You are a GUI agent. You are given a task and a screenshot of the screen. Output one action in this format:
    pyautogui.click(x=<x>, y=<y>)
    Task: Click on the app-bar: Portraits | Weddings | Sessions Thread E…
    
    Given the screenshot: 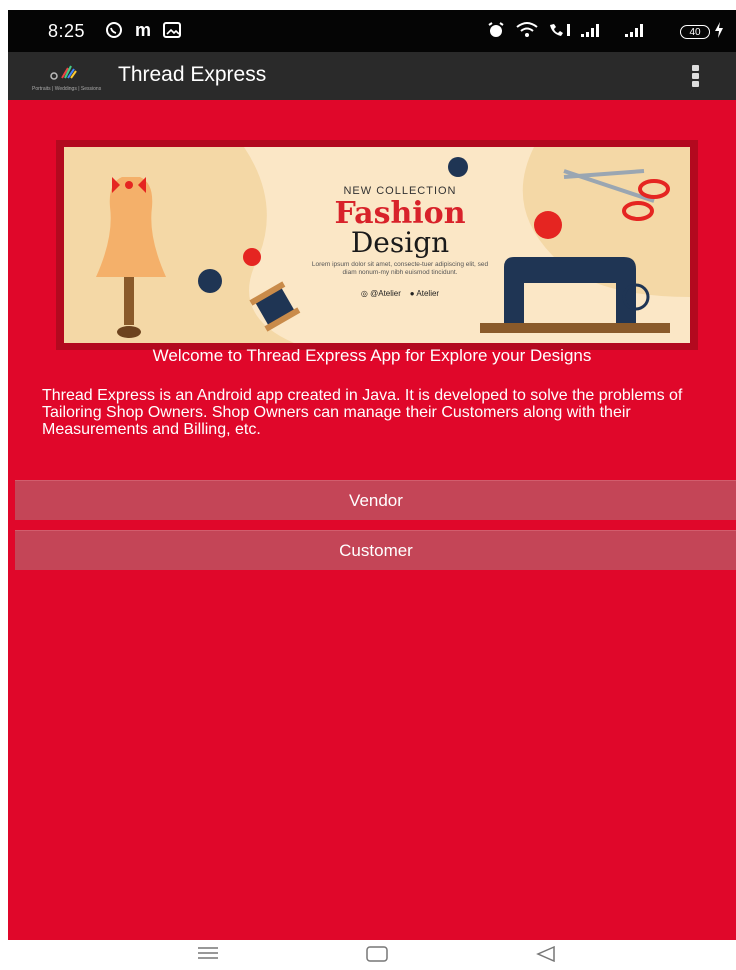 What is the action you would take?
    pyautogui.click(x=372, y=76)
    